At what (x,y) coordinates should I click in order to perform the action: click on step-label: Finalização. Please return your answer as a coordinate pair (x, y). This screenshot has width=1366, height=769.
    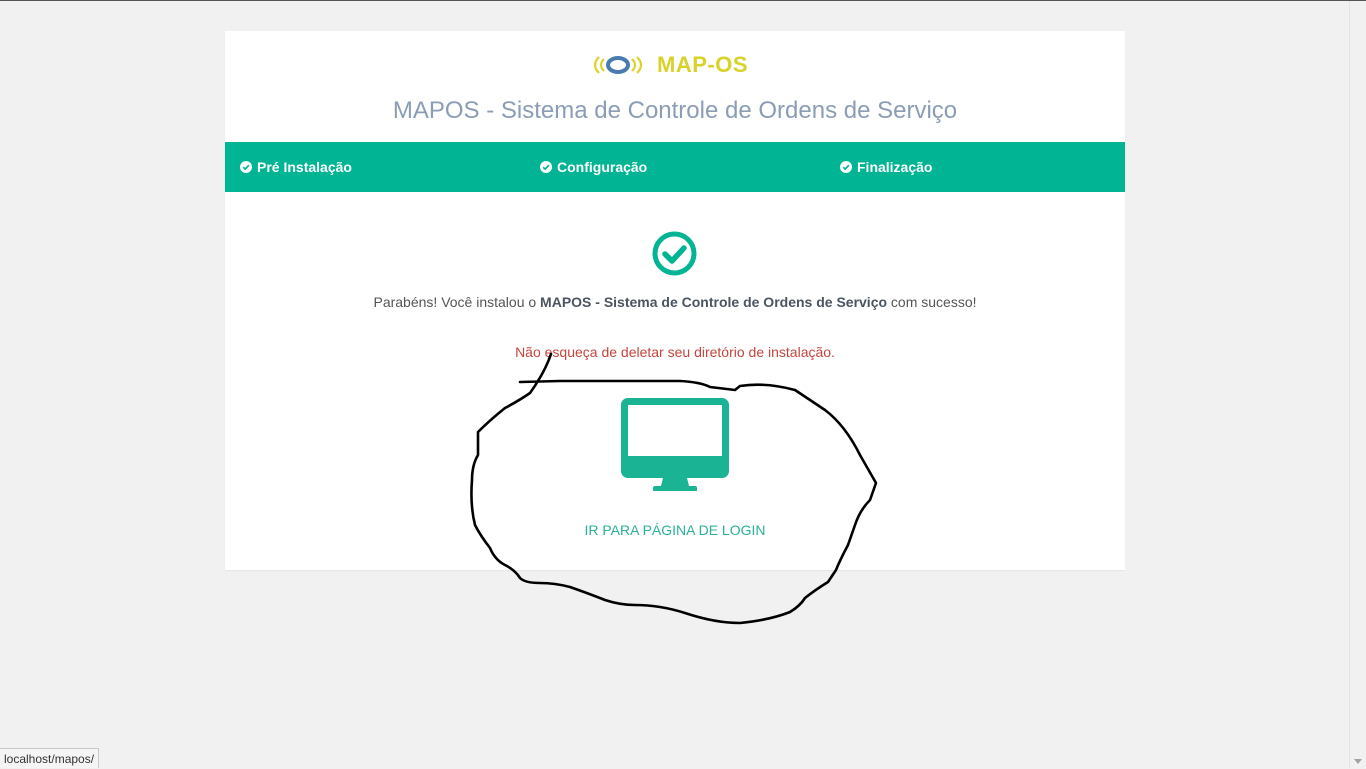
    Looking at the image, I should click on (895, 167).